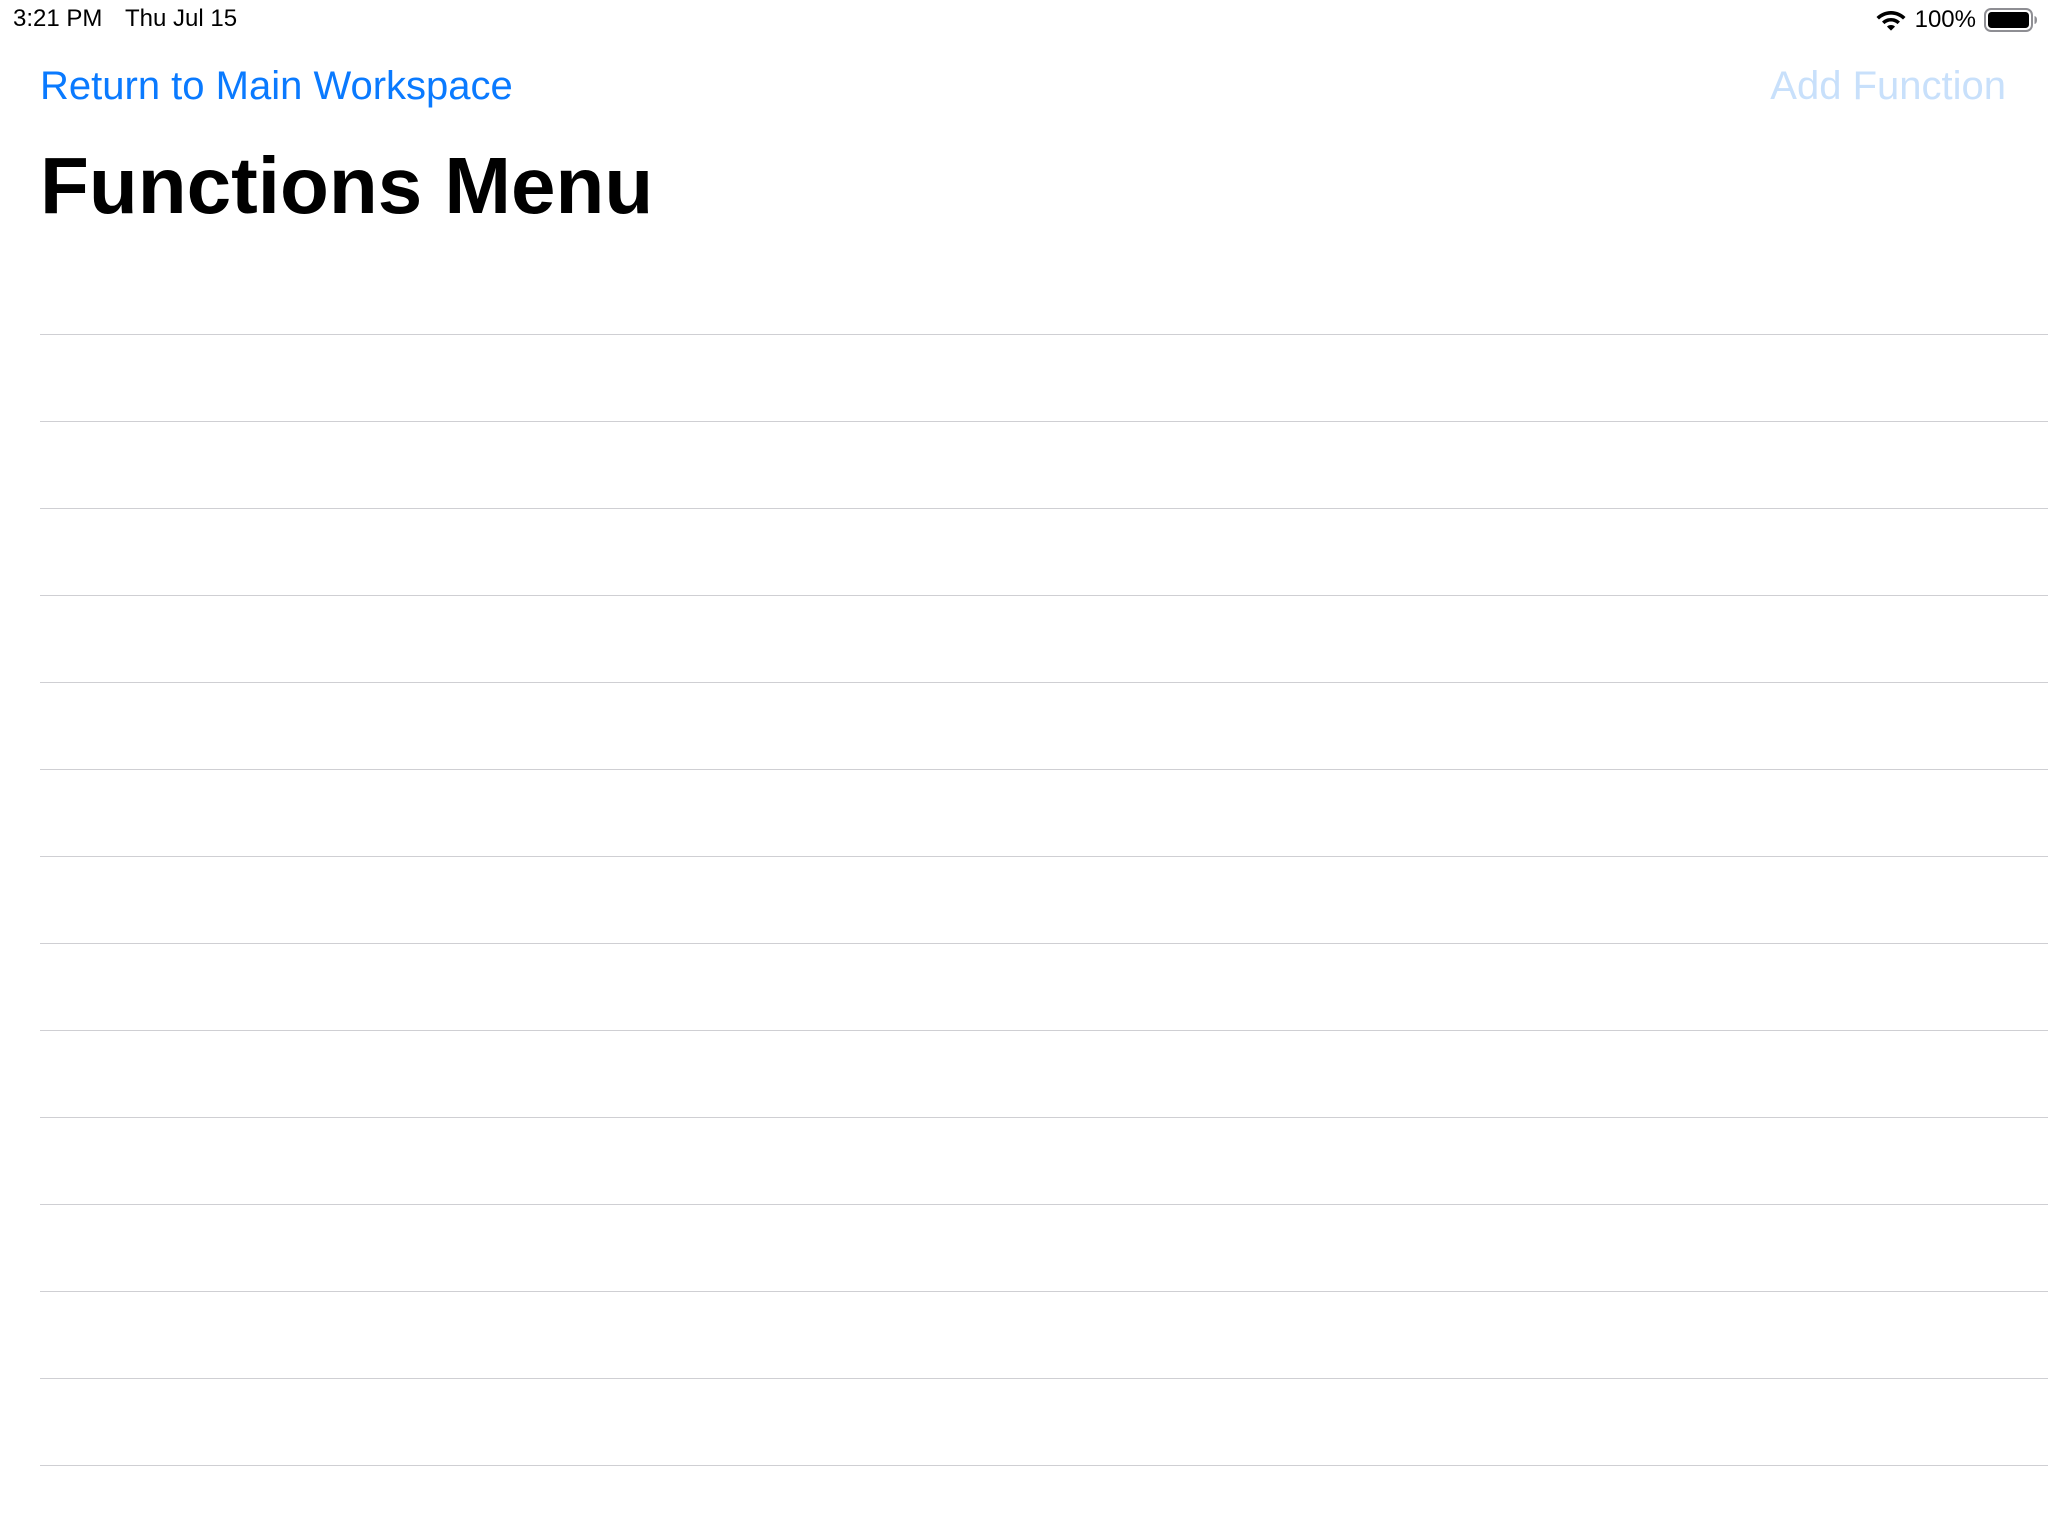  I want to click on battery-percent: 100%, so click(1945, 19).